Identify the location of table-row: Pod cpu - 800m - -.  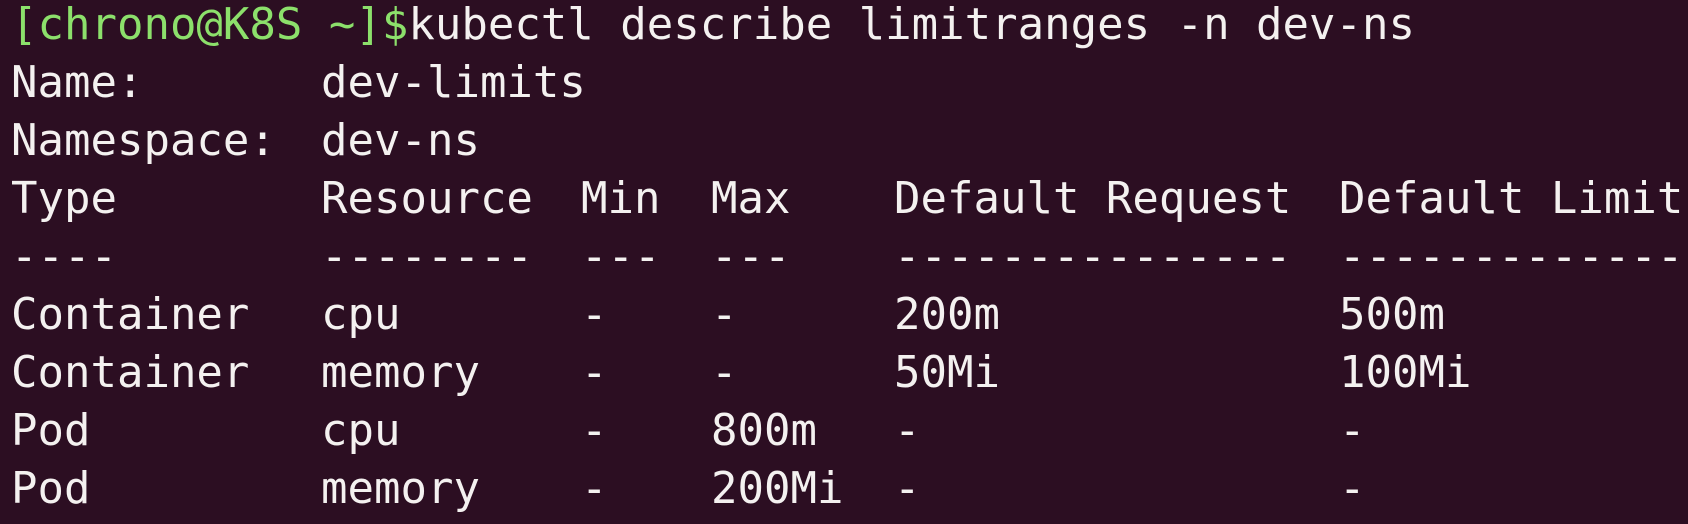
(849, 431).